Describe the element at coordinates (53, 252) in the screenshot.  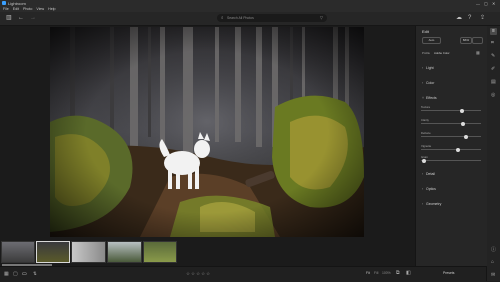
I see `thumbnail-selected` at that location.